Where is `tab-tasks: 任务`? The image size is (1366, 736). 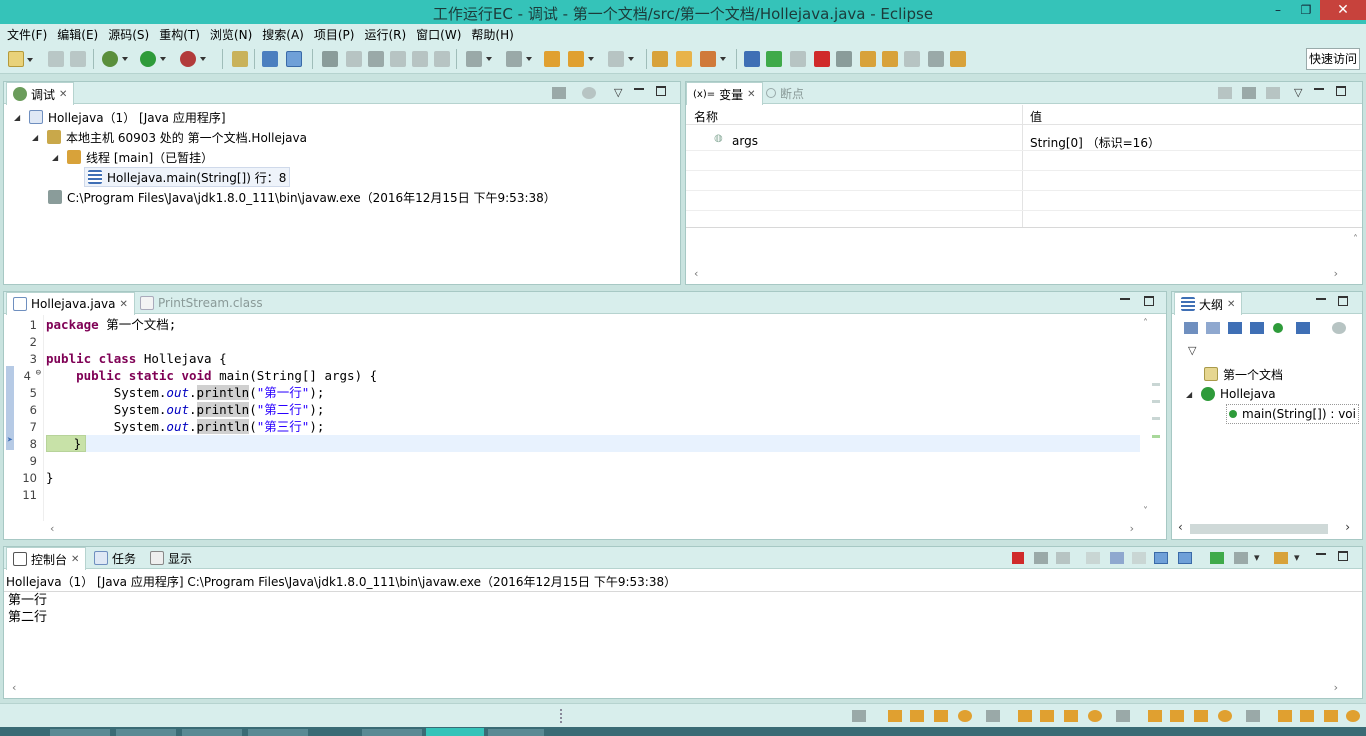 tab-tasks: 任务 is located at coordinates (115, 558).